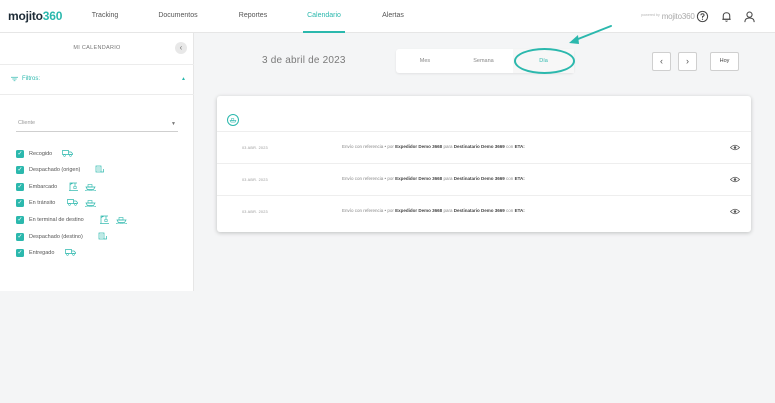 This screenshot has width=775, height=403. What do you see at coordinates (25, 16) in the screenshot?
I see `logo-main: mojito` at bounding box center [25, 16].